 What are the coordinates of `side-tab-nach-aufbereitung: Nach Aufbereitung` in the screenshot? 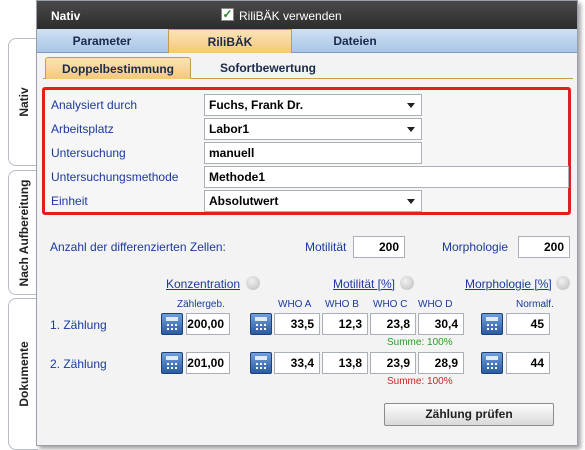 It's located at (23, 232).